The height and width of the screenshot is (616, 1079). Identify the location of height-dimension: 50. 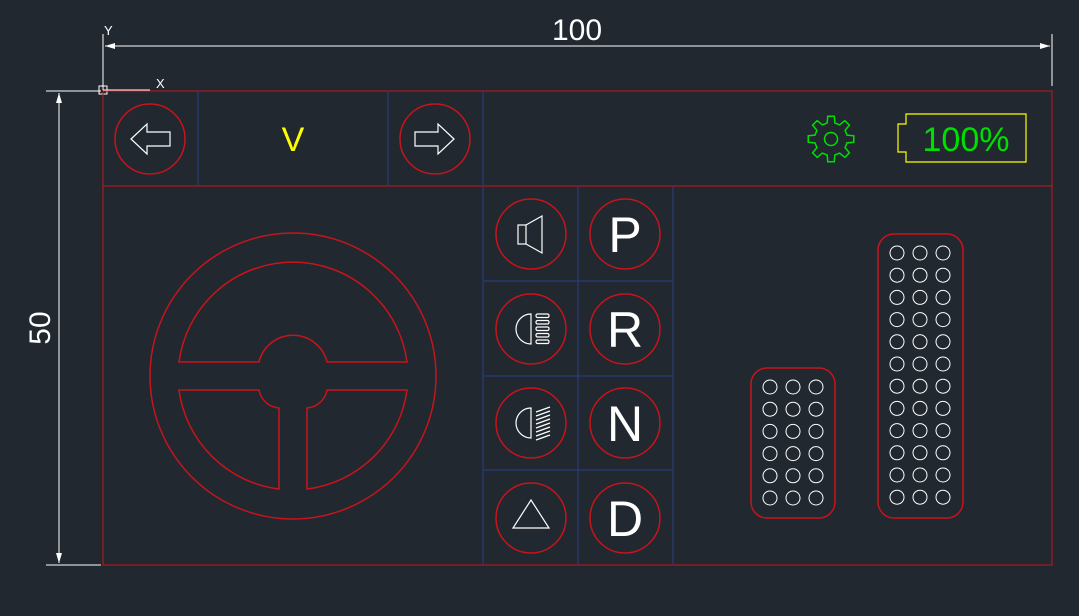
(62, 328).